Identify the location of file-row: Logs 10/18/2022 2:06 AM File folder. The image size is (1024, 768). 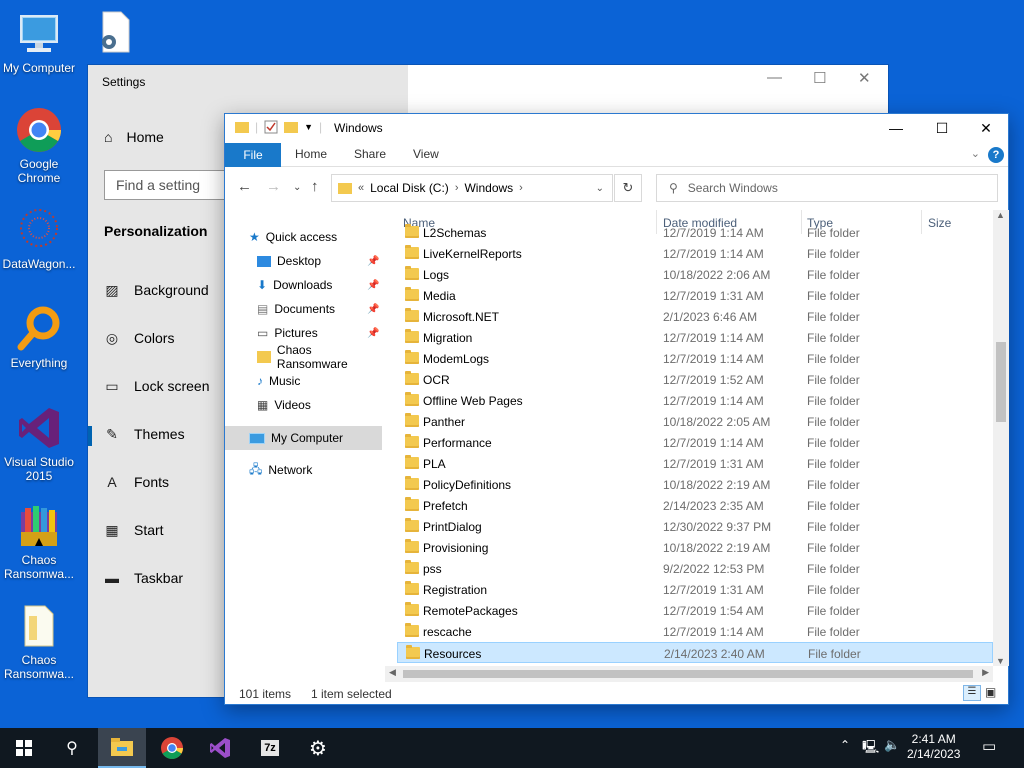
(695, 274).